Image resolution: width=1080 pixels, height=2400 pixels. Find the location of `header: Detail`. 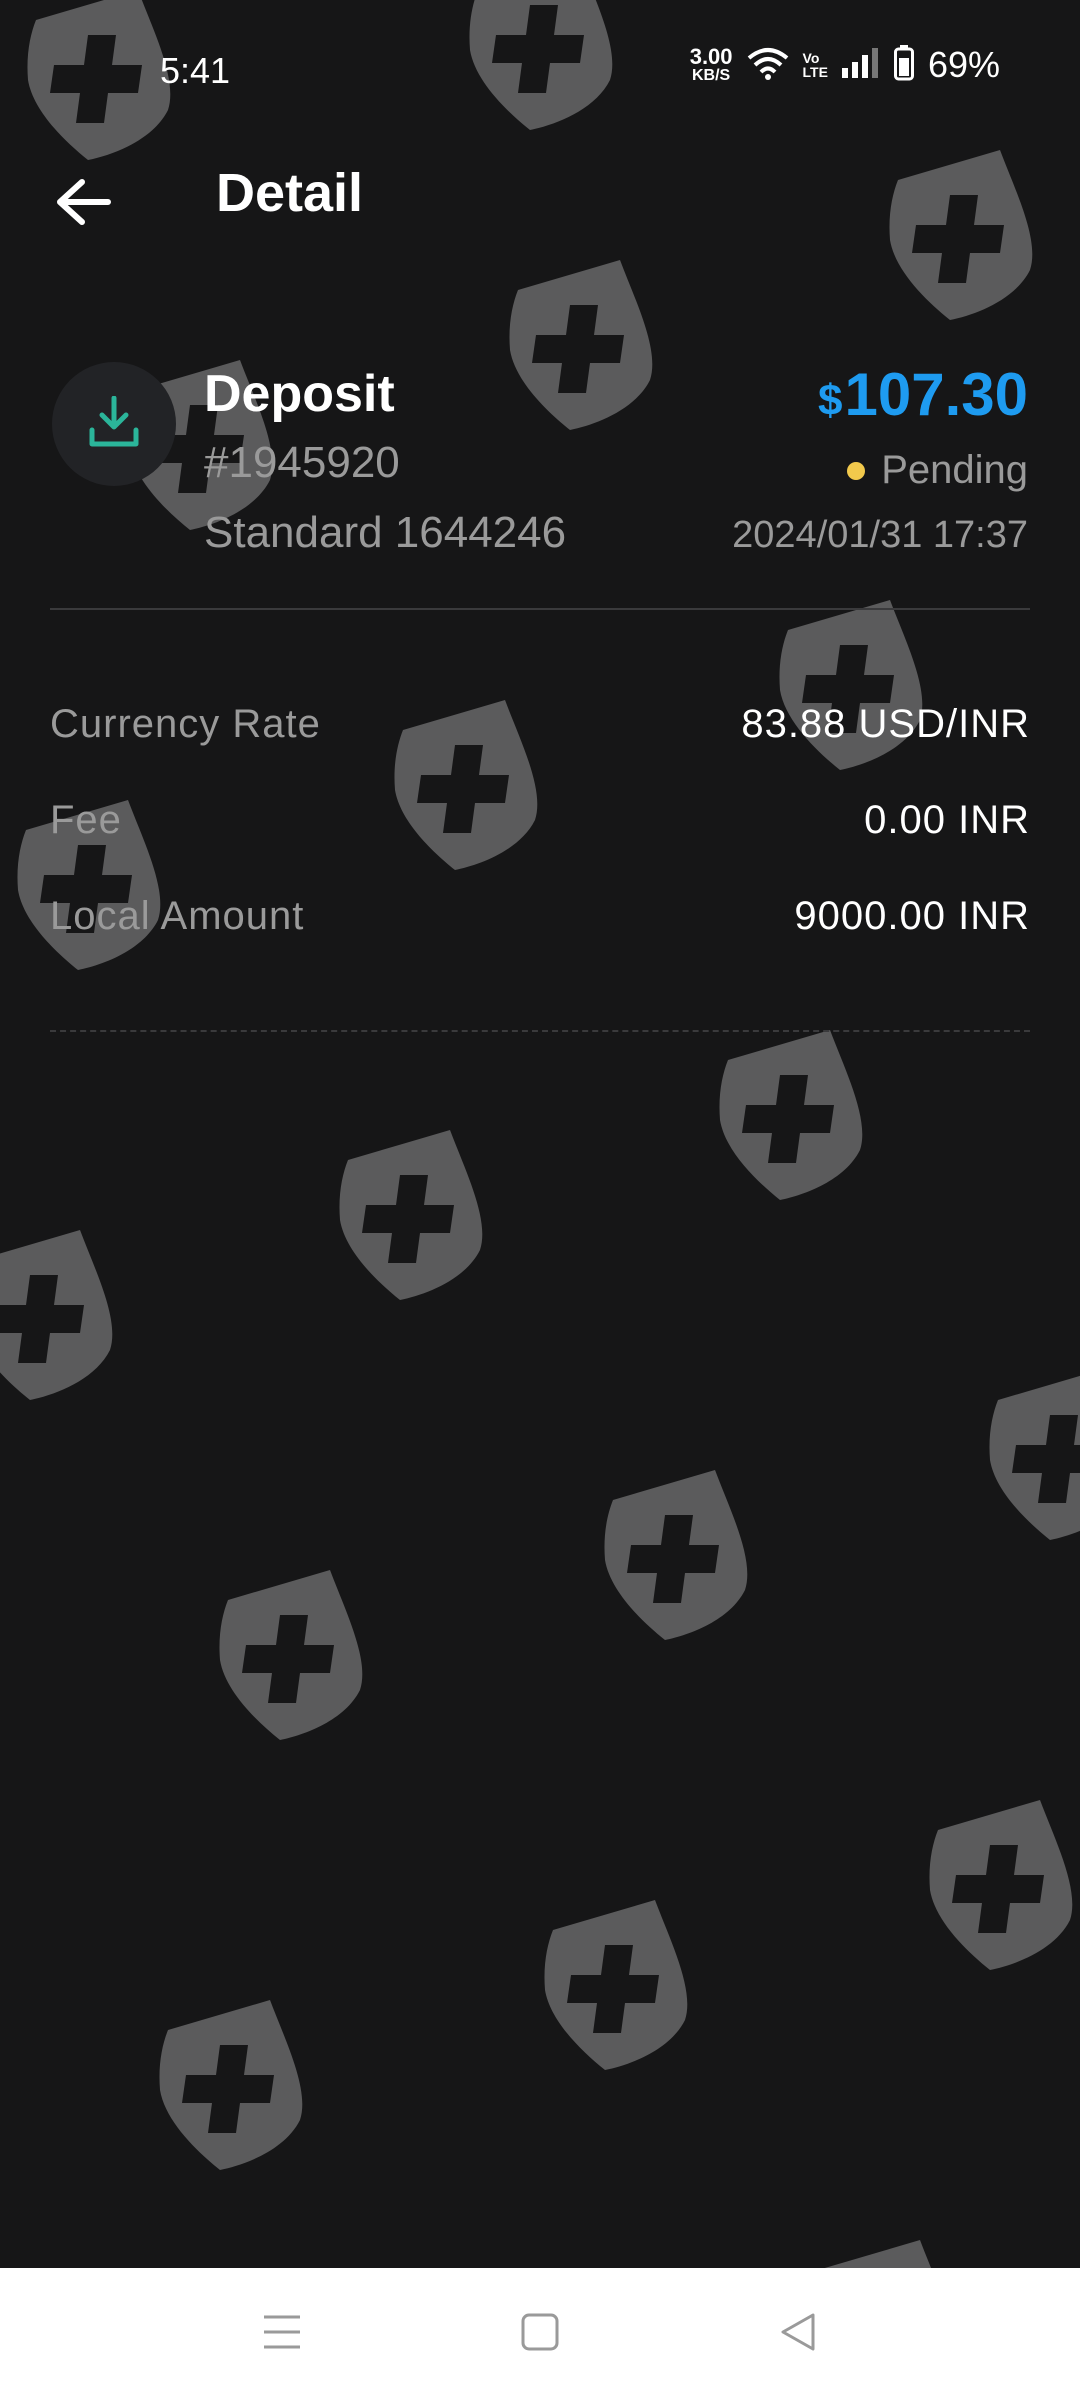

header: Detail is located at coordinates (540, 200).